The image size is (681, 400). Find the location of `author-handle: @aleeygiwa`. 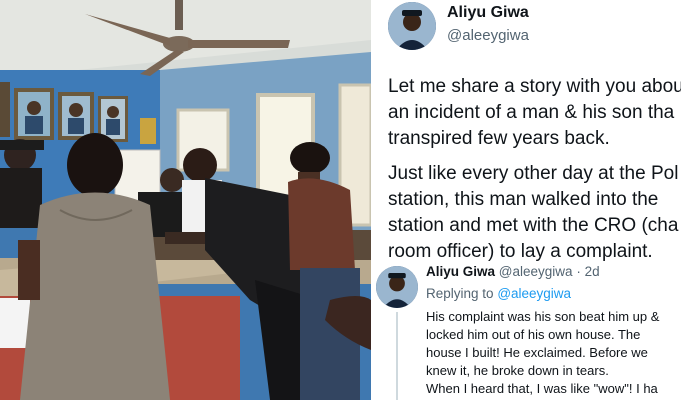

author-handle: @aleeygiwa is located at coordinates (488, 35).